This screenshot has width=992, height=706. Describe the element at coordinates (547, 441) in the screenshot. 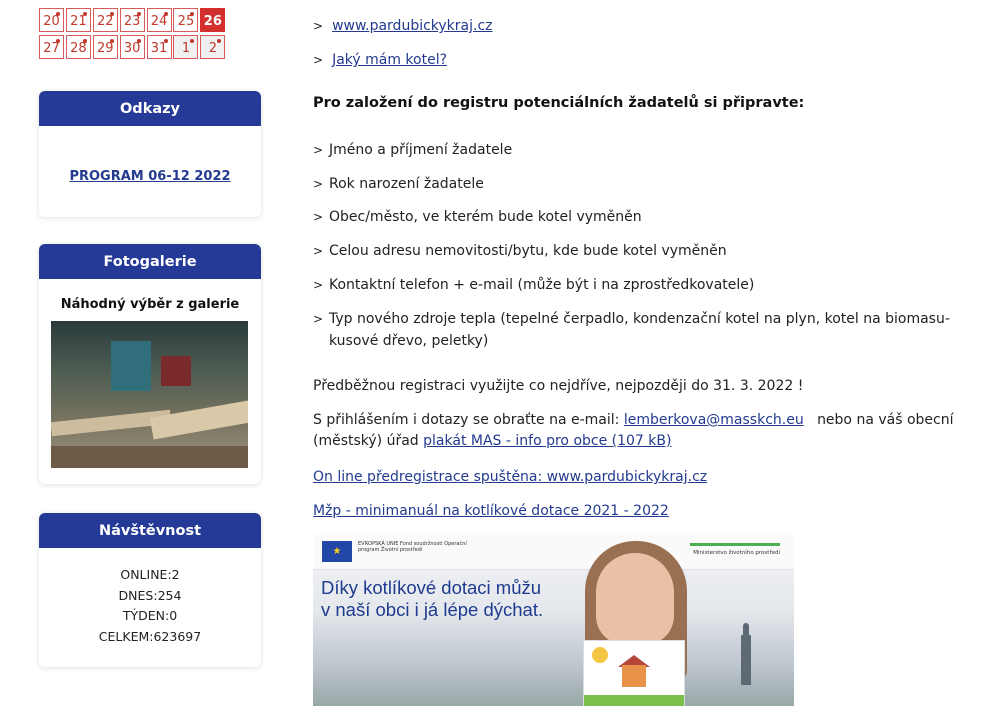

I see `pdf-link: plakát MAS - info pro obce (107 kB)` at that location.